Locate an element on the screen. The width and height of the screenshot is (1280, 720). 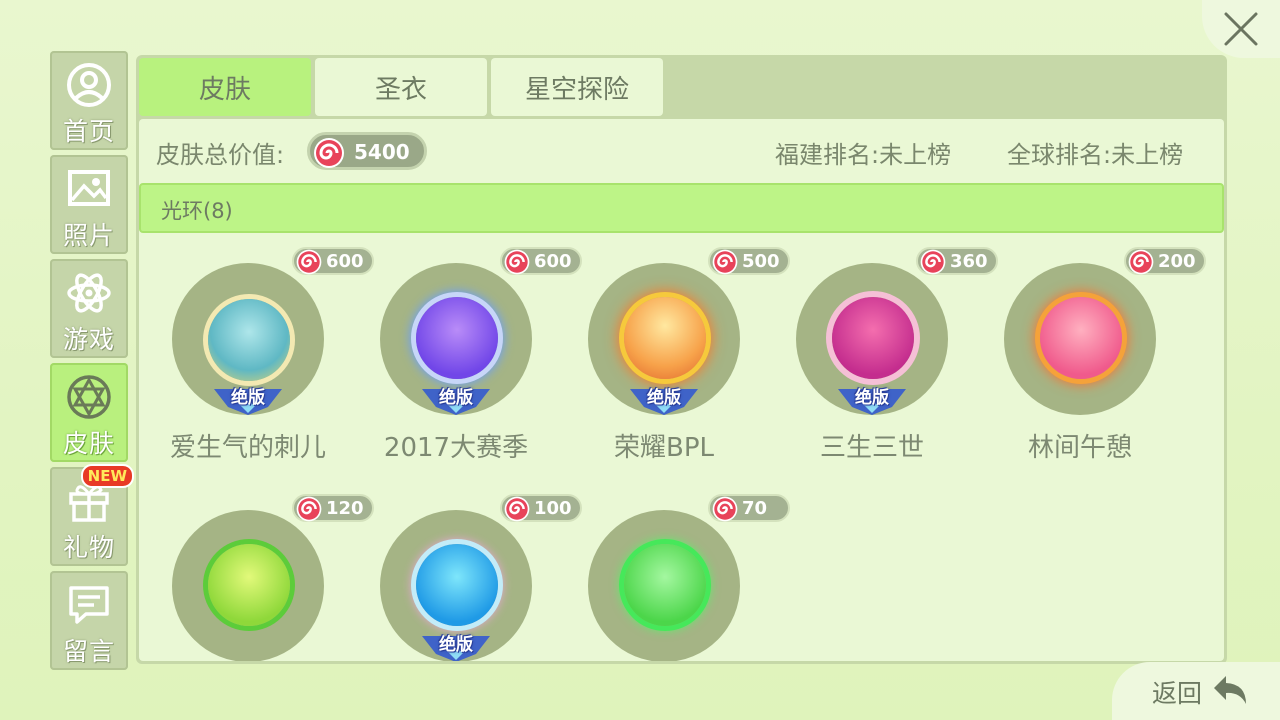
back-label: 返回 is located at coordinates (1177, 693).